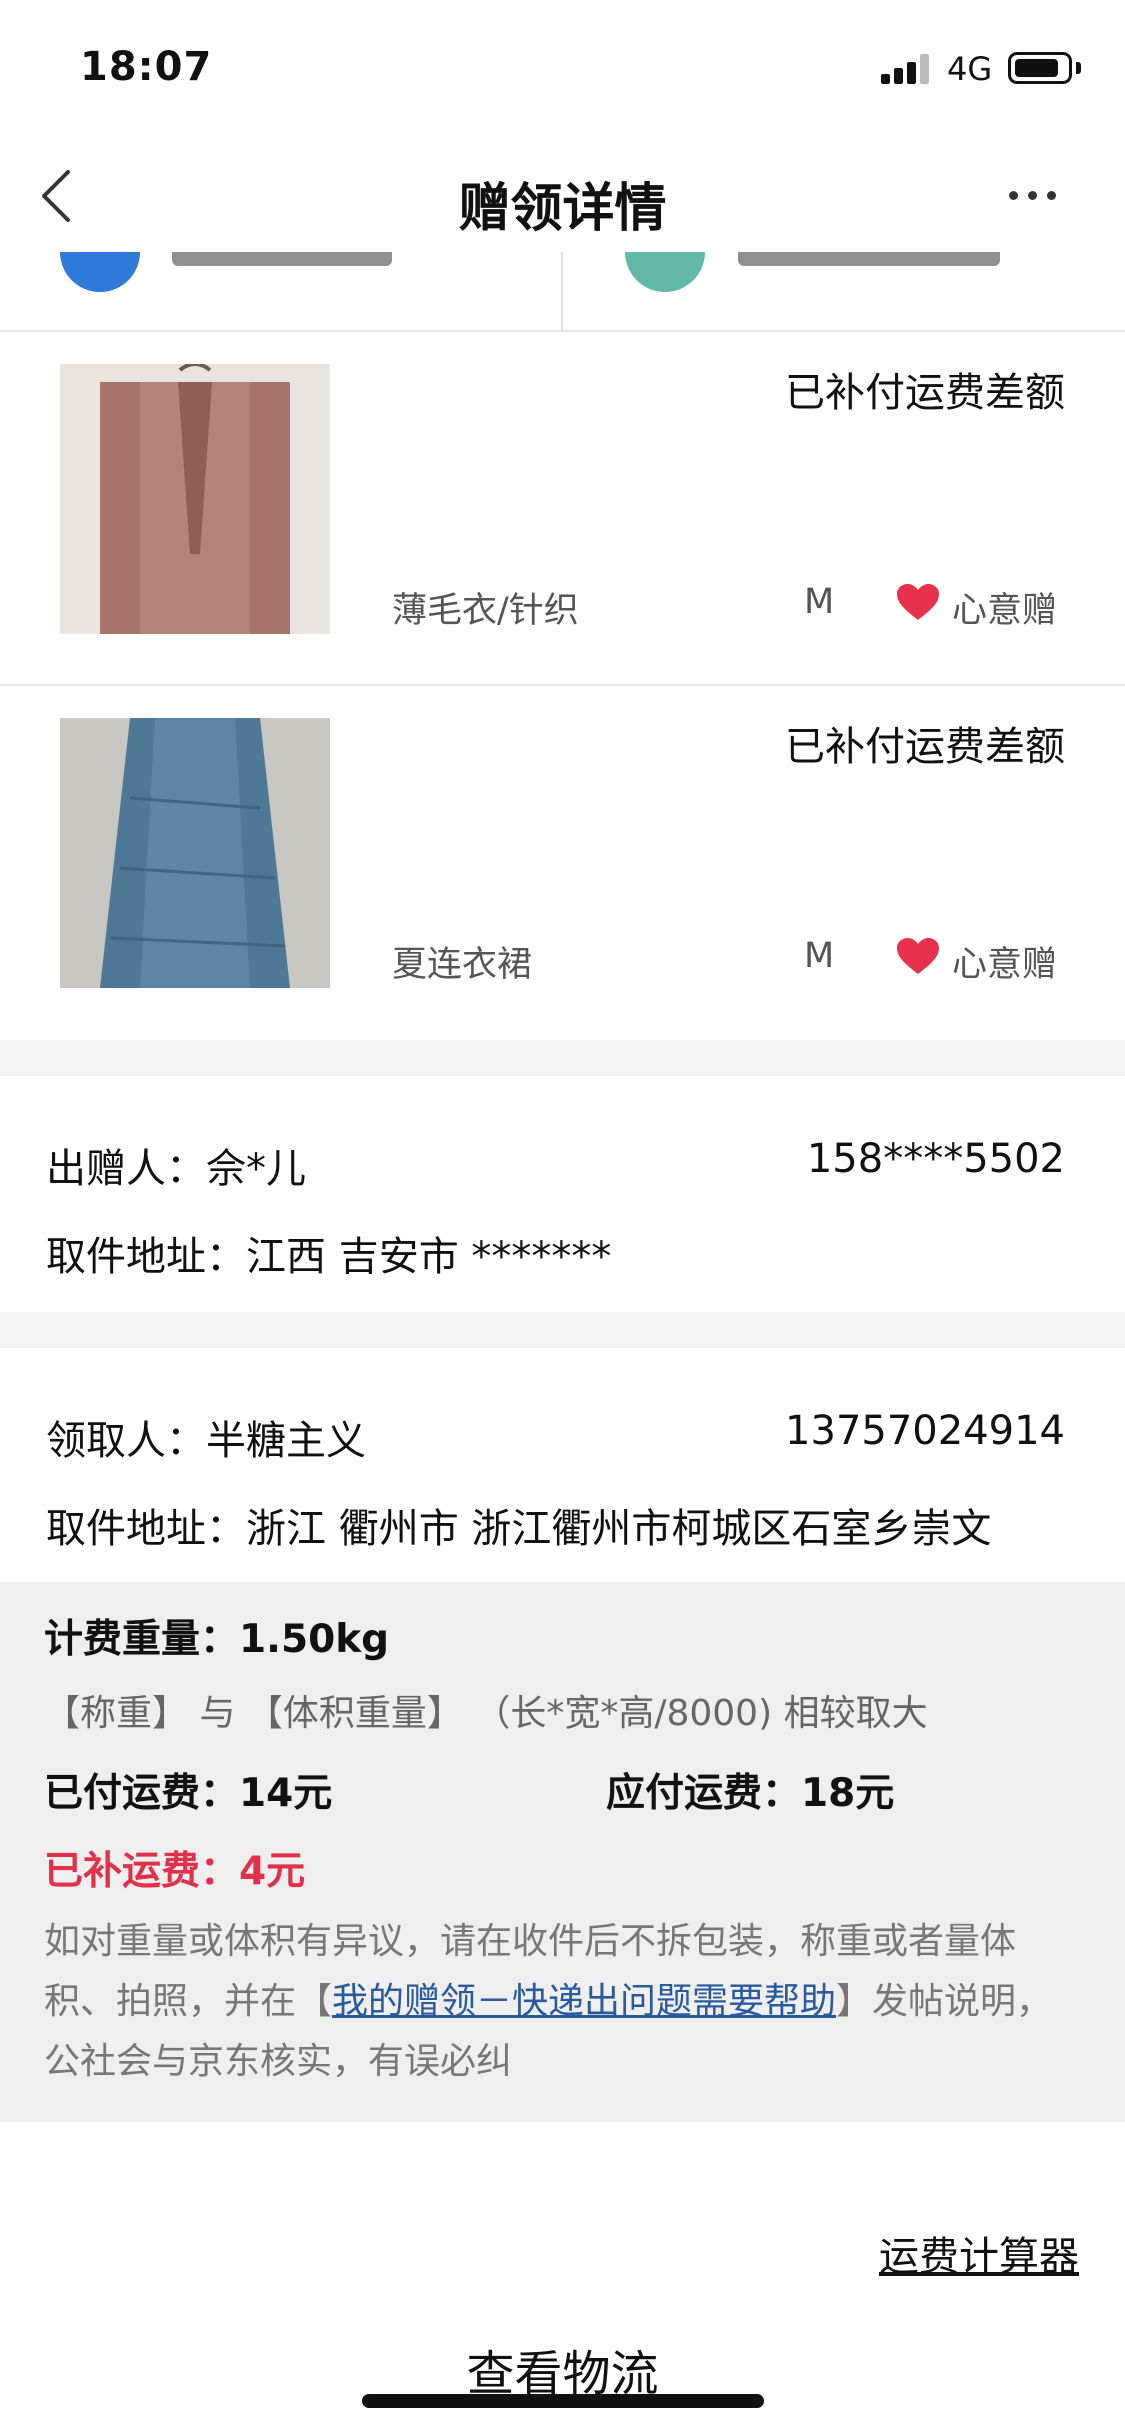  I want to click on billing-weight: 计费重量：1.50kg, so click(216, 1636).